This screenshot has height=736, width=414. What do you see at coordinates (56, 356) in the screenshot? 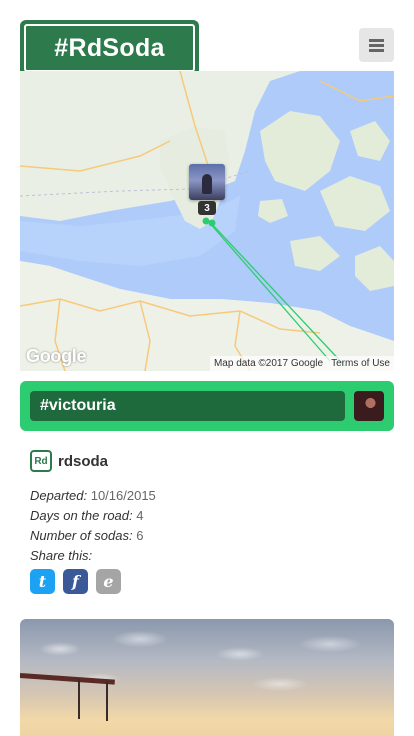
I see `google-logo: Google` at bounding box center [56, 356].